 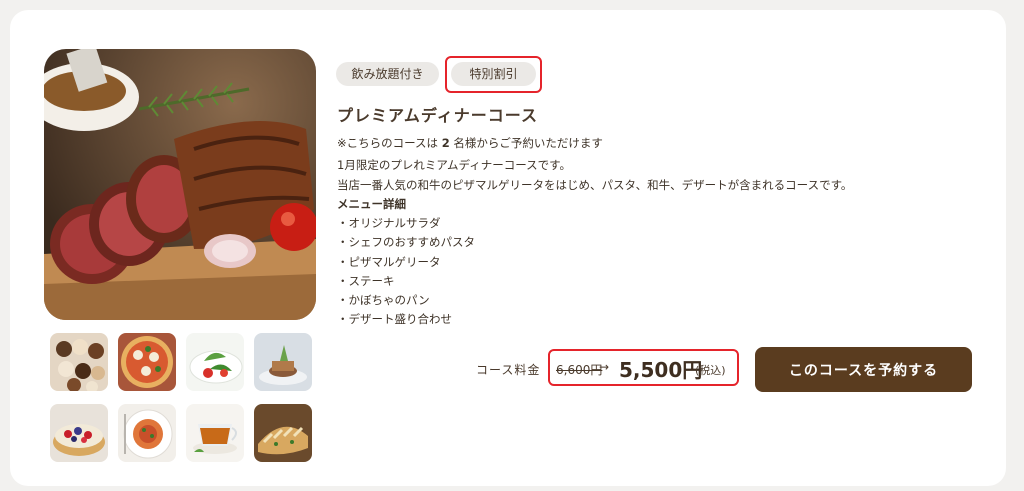 I want to click on note-suffix: 名様からご予約いただけます, so click(x=528, y=143).